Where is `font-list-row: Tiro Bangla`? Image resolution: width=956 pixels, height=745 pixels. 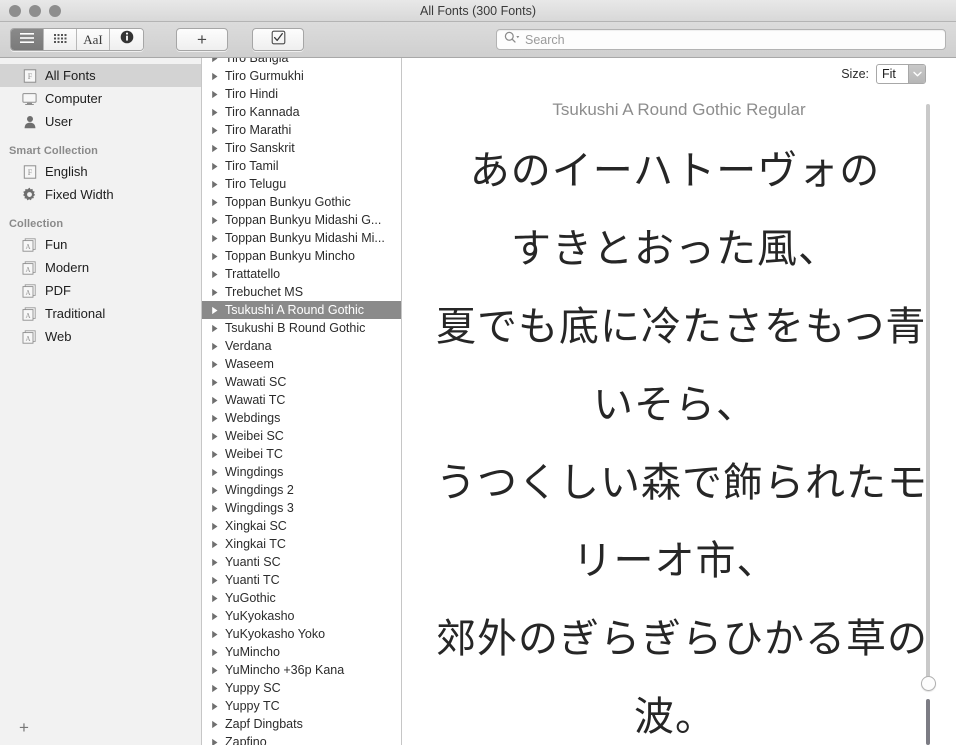 font-list-row: Tiro Bangla is located at coordinates (301, 62).